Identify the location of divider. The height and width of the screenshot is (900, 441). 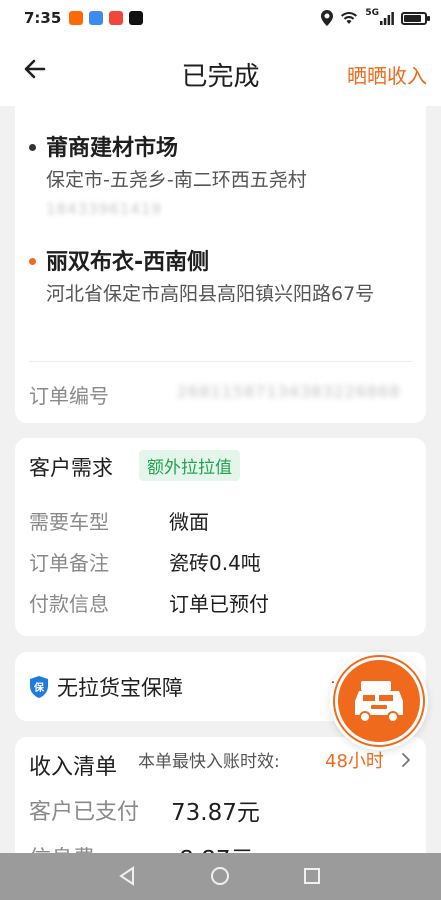
(220, 361).